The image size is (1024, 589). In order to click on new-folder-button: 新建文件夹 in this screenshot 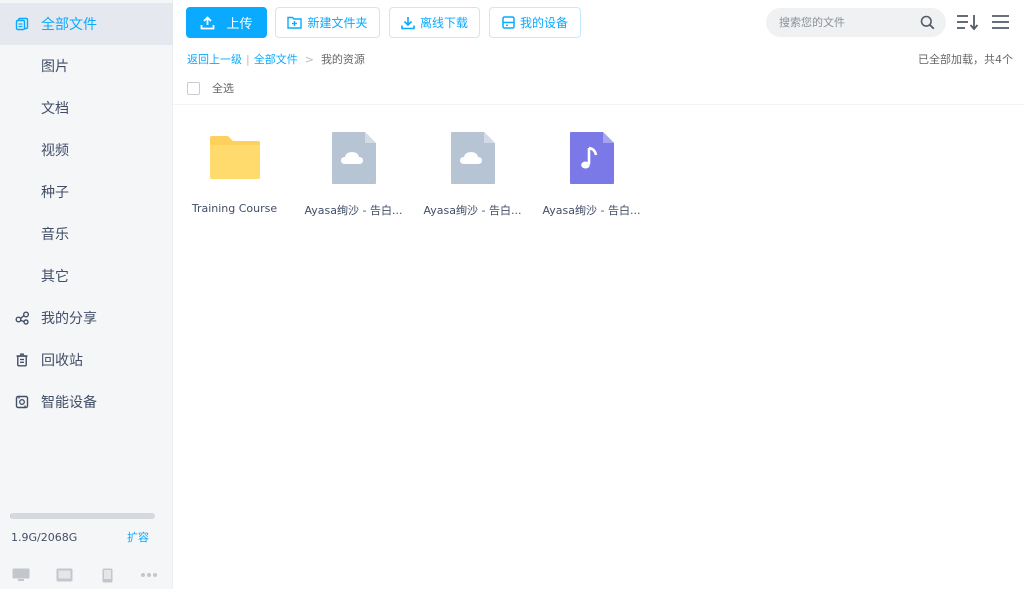, I will do `click(327, 22)`.